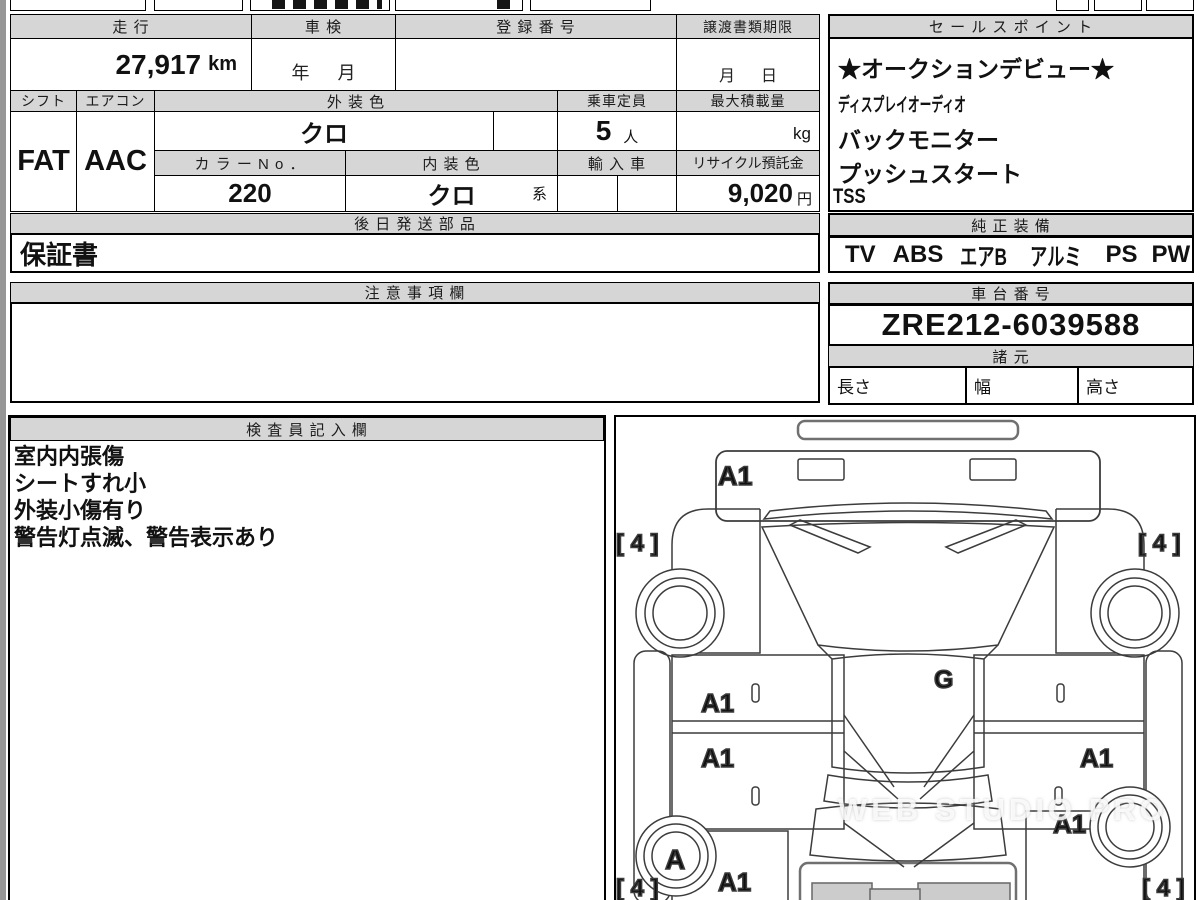 The width and height of the screenshot is (1200, 900). What do you see at coordinates (964, 891) in the screenshot?
I see `tail-lamp-right` at bounding box center [964, 891].